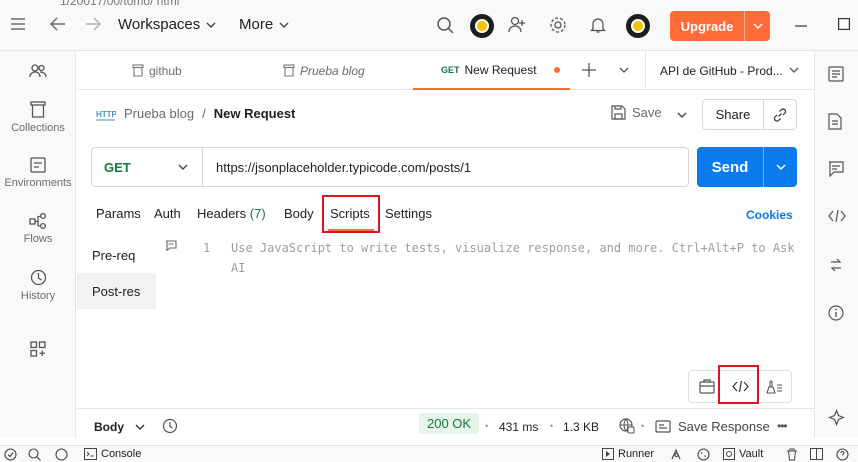 The image size is (858, 462). What do you see at coordinates (751, 454) in the screenshot?
I see `vault-label: Vault` at bounding box center [751, 454].